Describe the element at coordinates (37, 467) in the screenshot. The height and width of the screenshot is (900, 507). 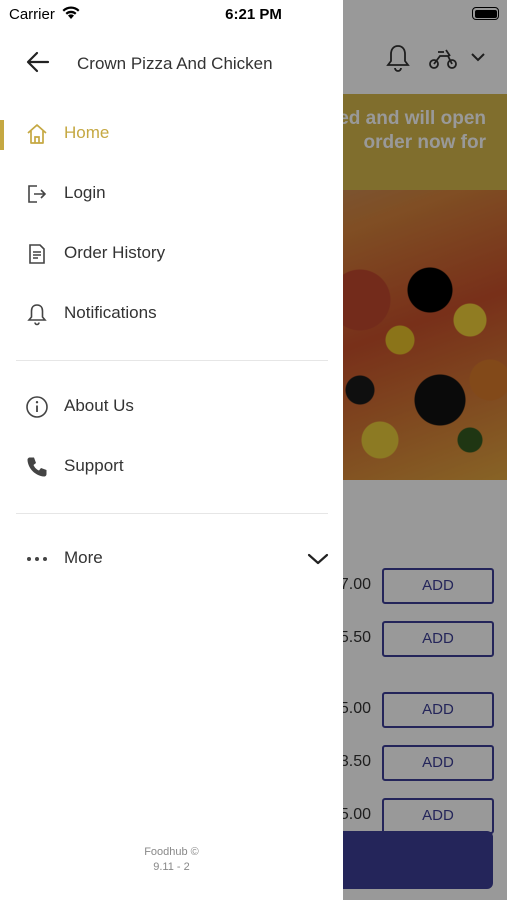
I see `phone-icon` at that location.